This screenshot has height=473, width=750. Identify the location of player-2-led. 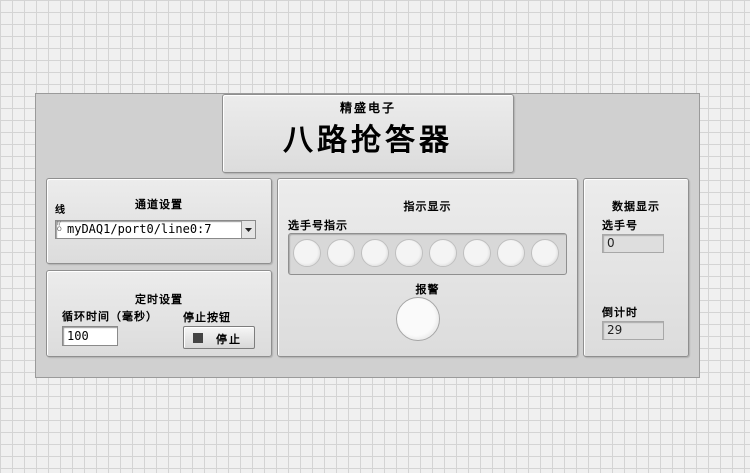
(341, 253).